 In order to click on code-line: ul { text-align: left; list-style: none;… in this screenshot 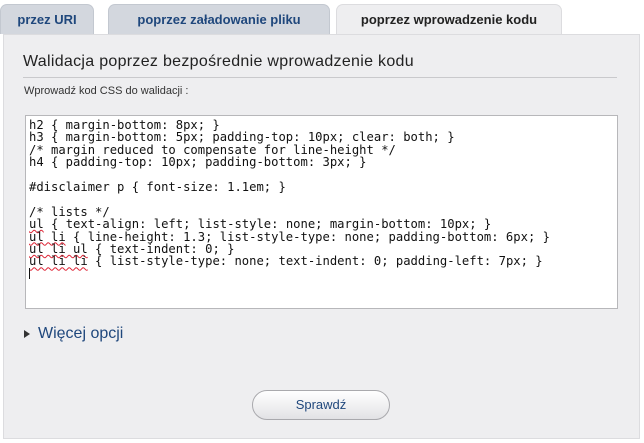, I will do `click(260, 224)`.